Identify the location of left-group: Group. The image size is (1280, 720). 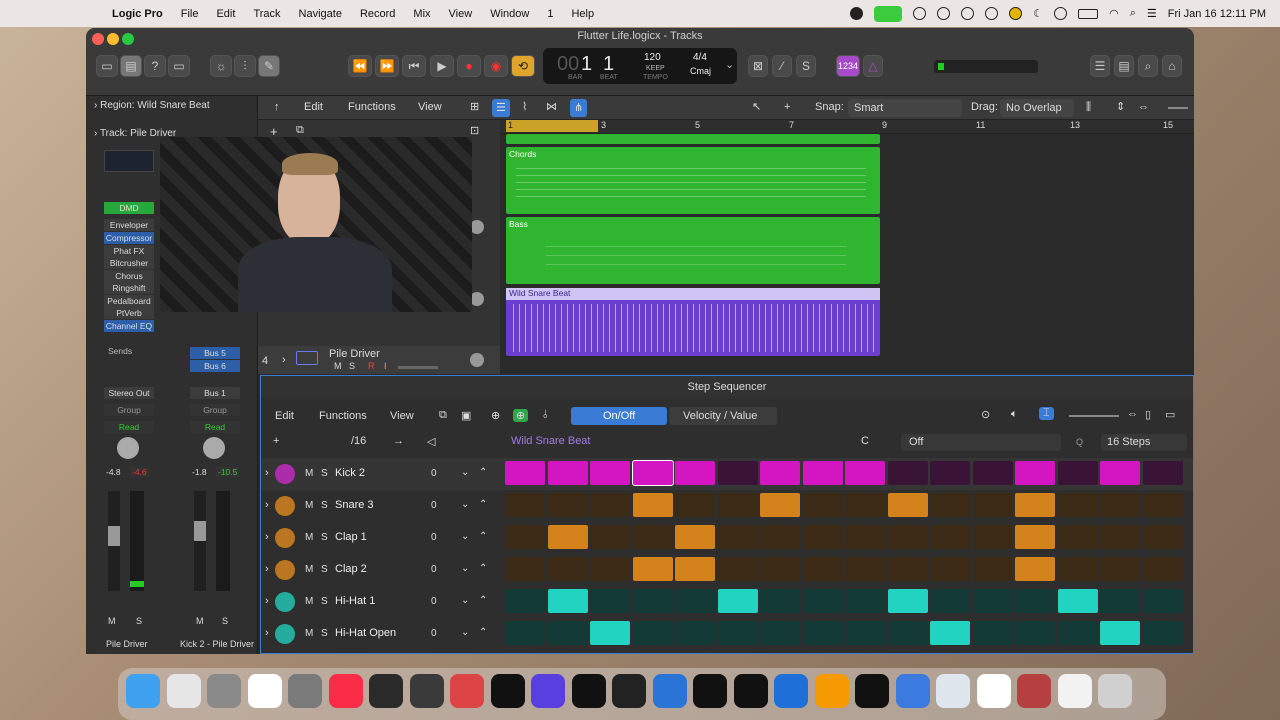
(129, 410).